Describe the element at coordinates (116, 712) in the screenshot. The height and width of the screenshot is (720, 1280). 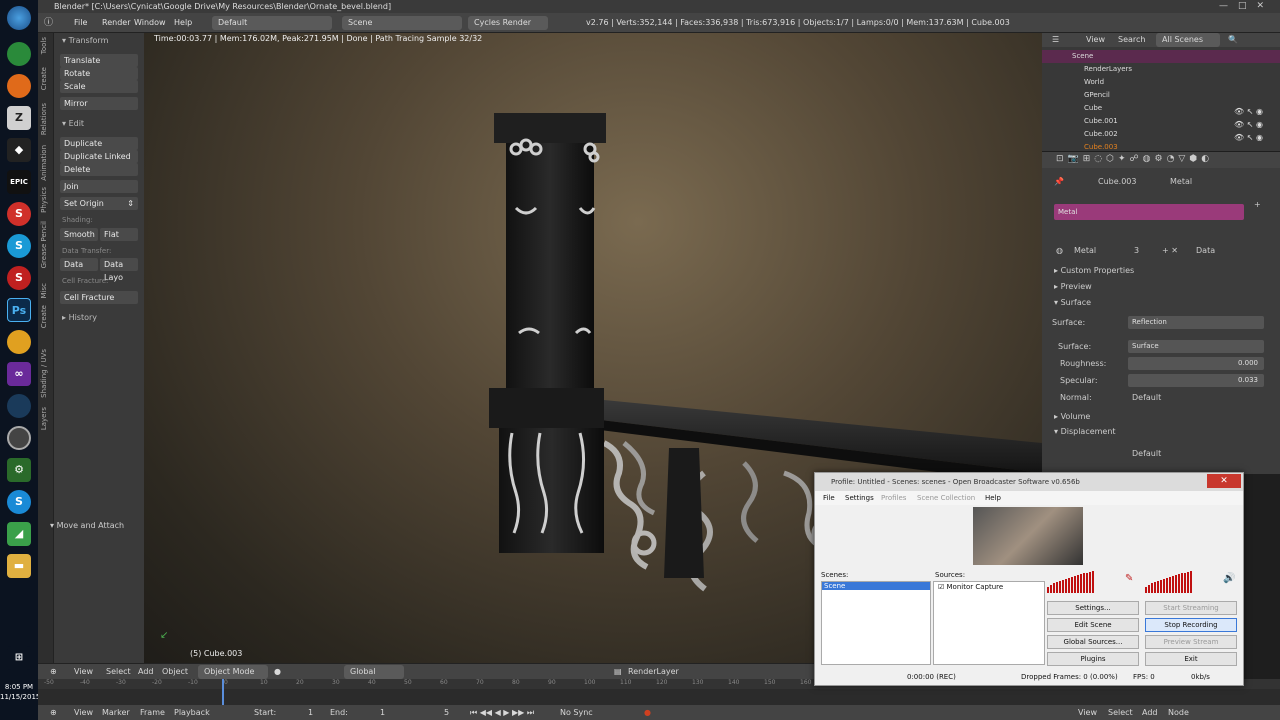
I see `tl-menu-marker: Marker` at that location.